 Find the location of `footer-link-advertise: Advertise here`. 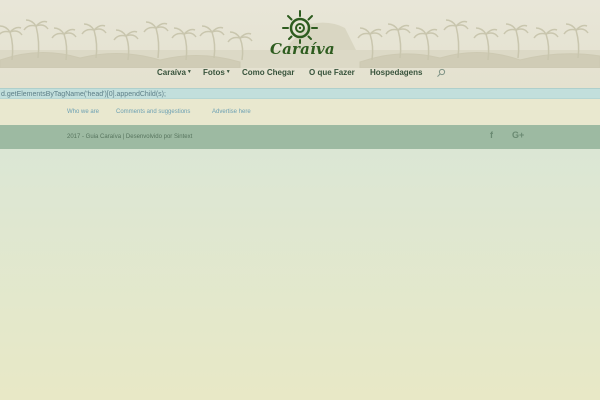

footer-link-advertise: Advertise here is located at coordinates (231, 112).